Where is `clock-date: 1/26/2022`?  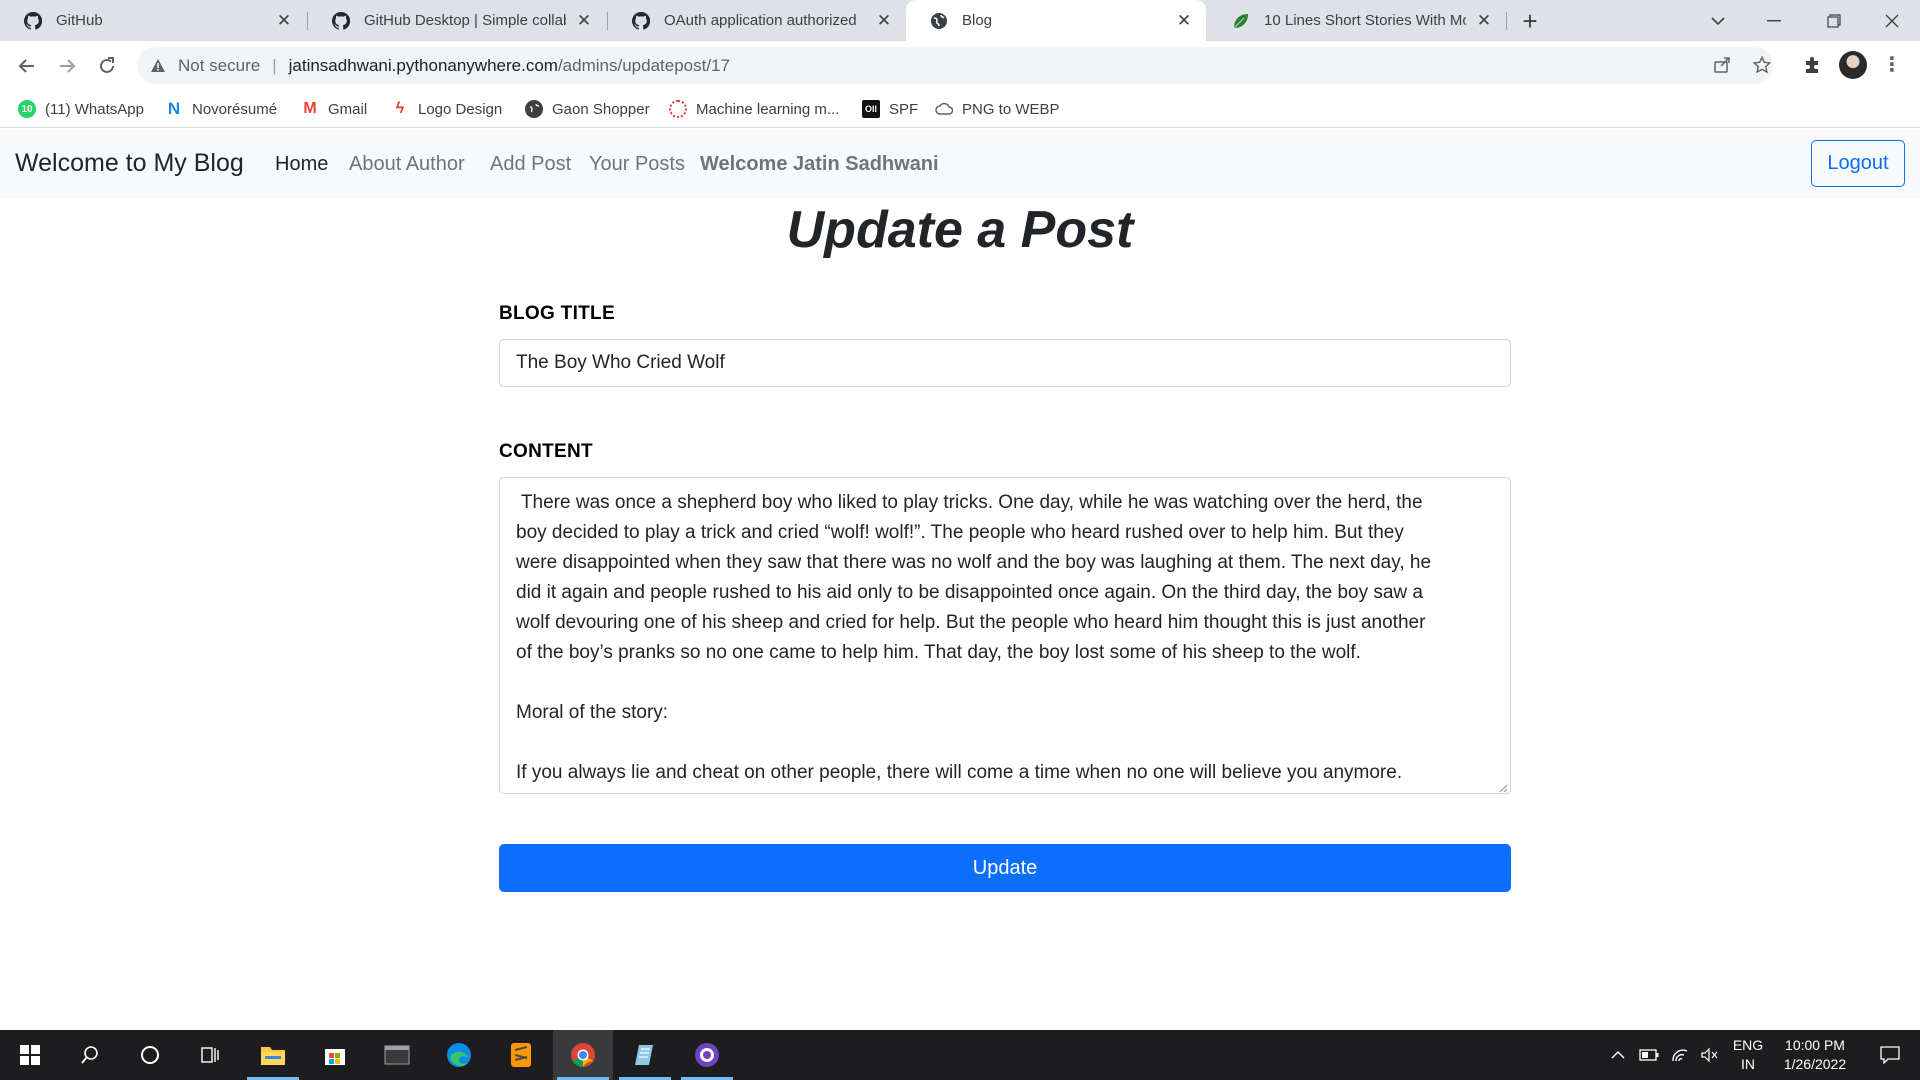 clock-date: 1/26/2022 is located at coordinates (1815, 1064).